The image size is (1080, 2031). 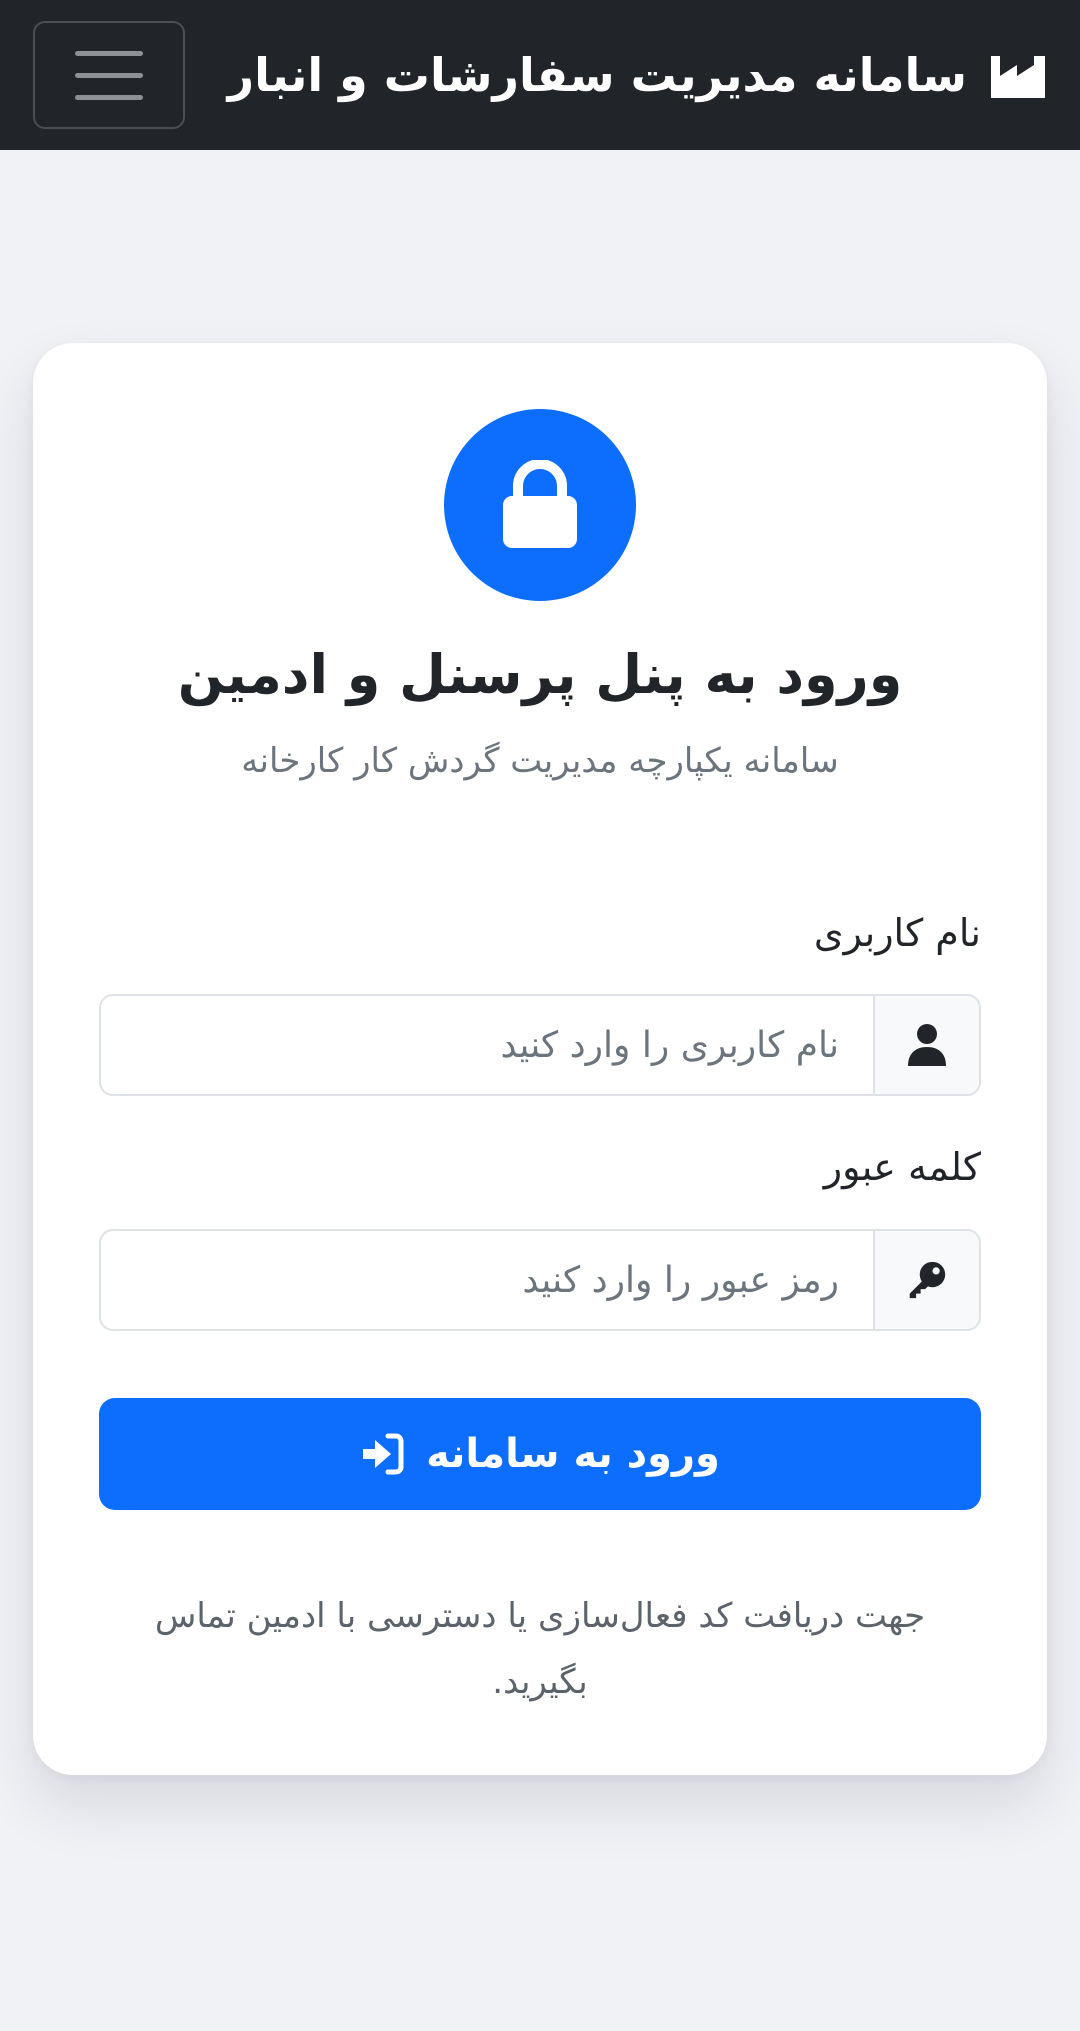 I want to click on password-label: کلمه عبور, so click(x=902, y=1167).